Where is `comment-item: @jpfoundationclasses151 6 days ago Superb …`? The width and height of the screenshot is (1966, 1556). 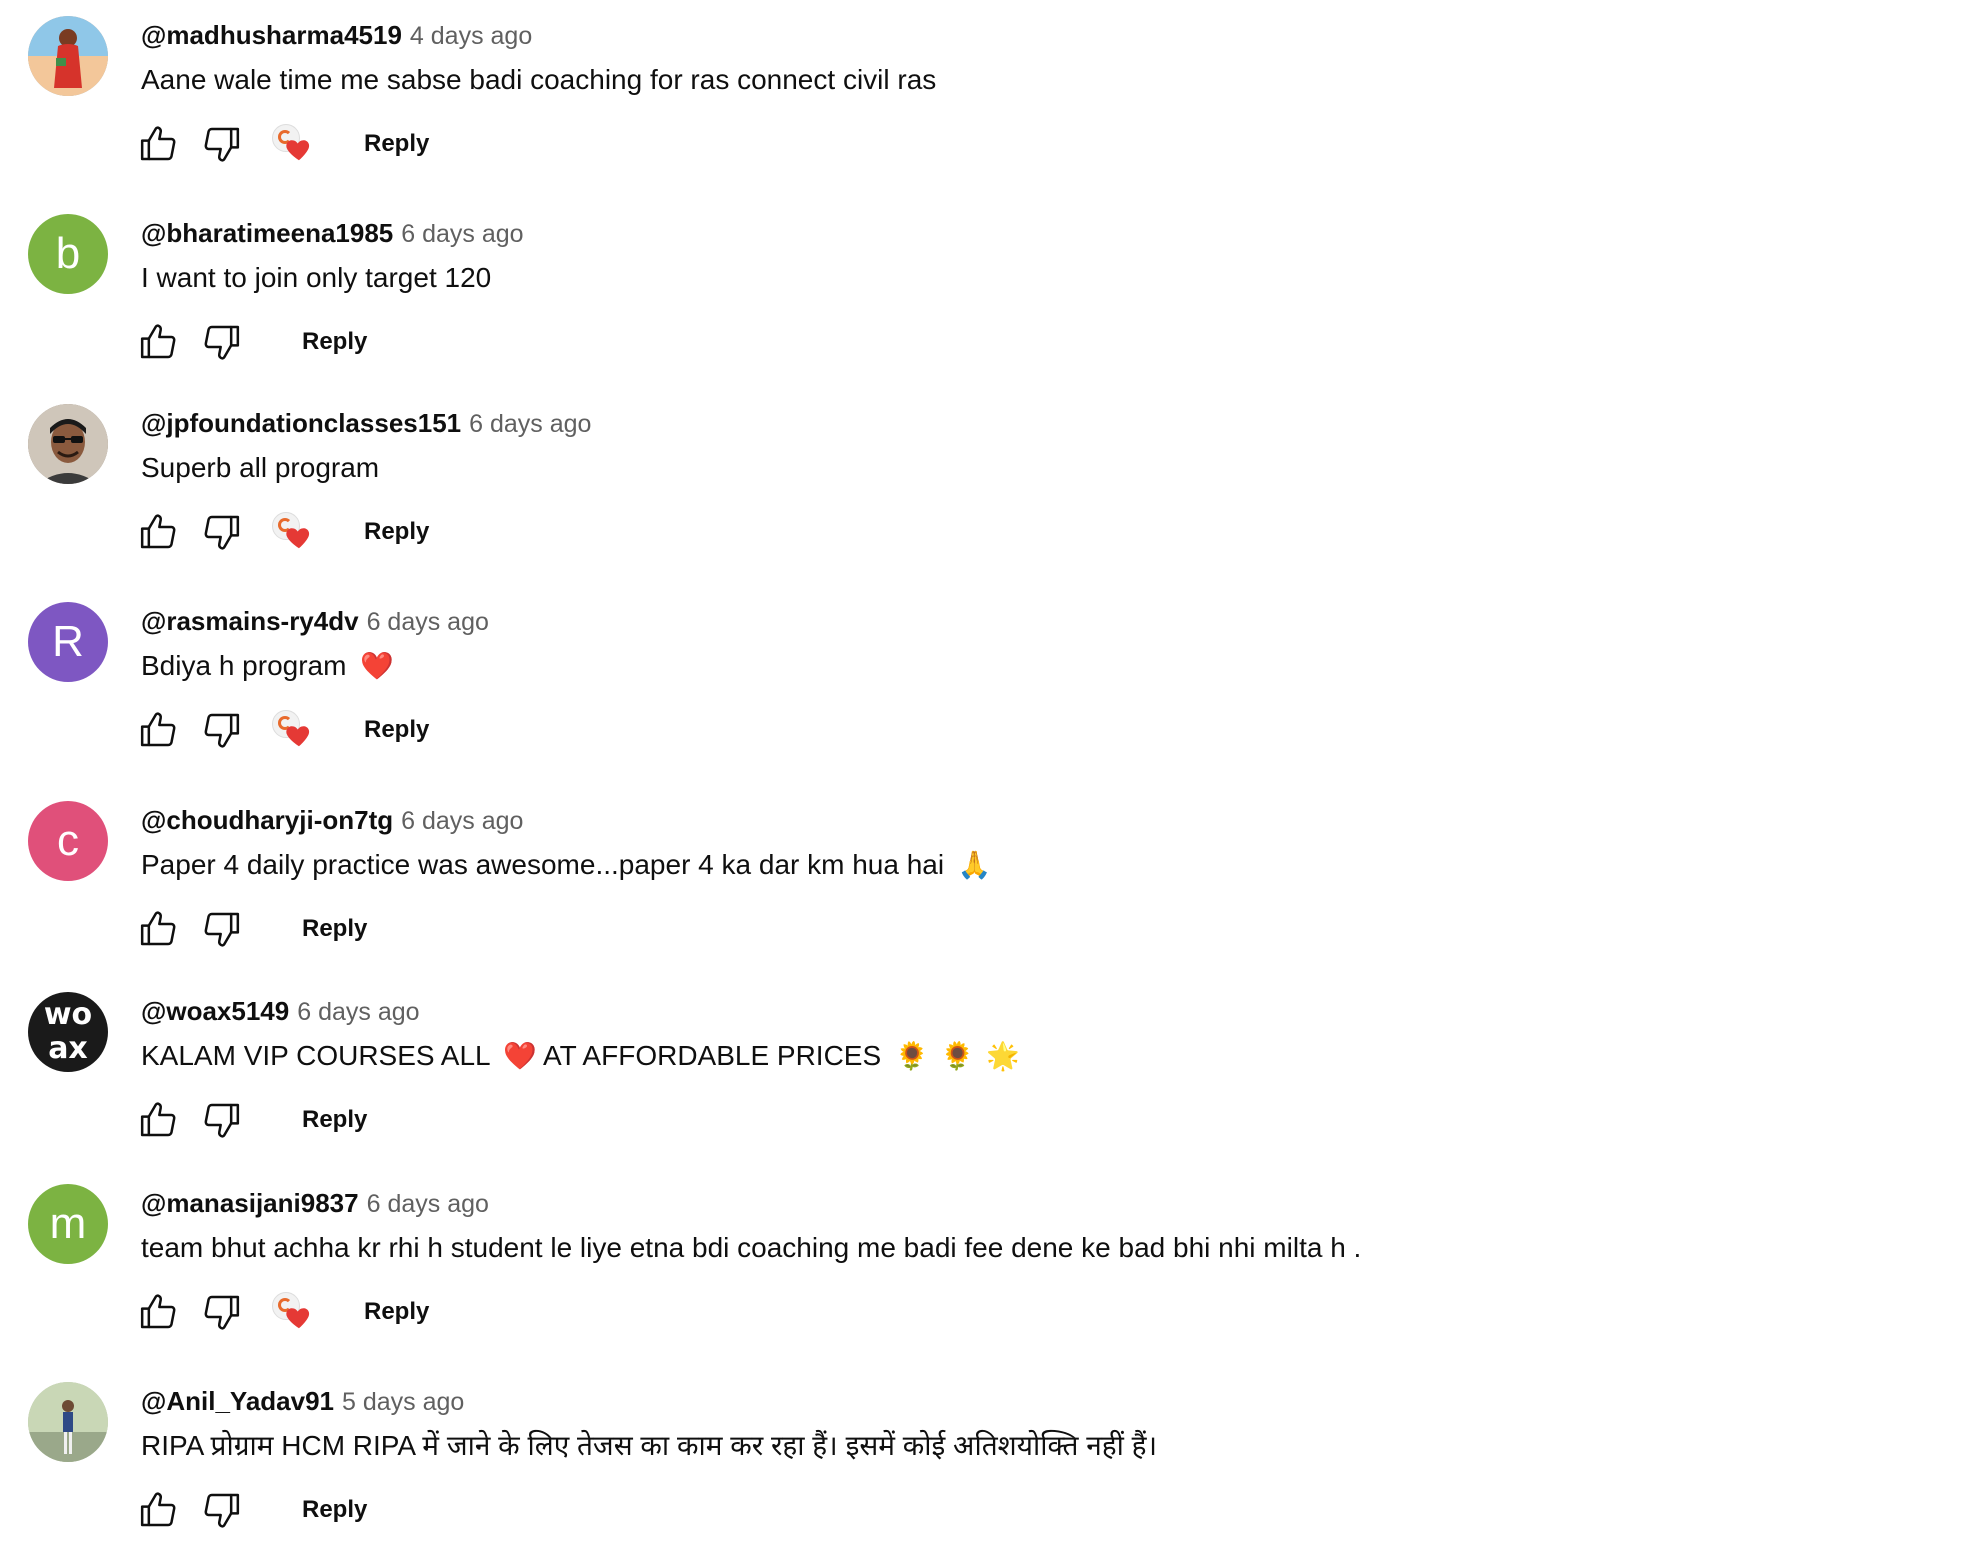
comment-item: @jpfoundationclasses151 6 days ago Superb … is located at coordinates (983, 483).